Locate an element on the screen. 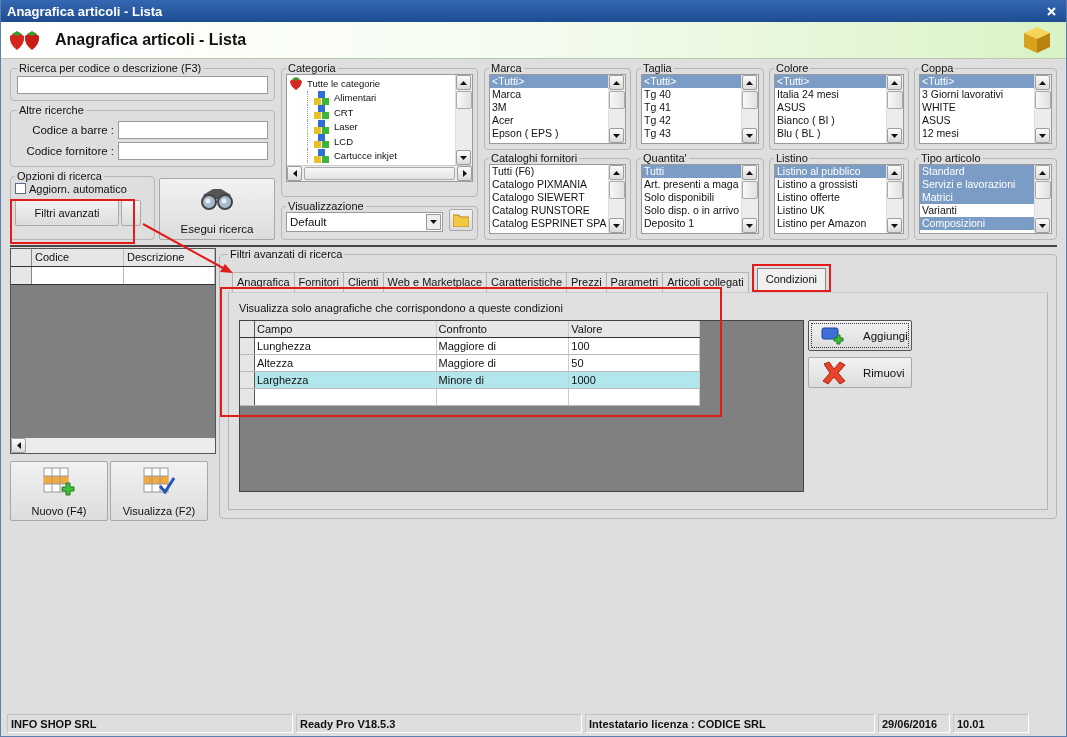 This screenshot has height=737, width=1067. list-item: Epson ( EPS ) is located at coordinates (549, 133).